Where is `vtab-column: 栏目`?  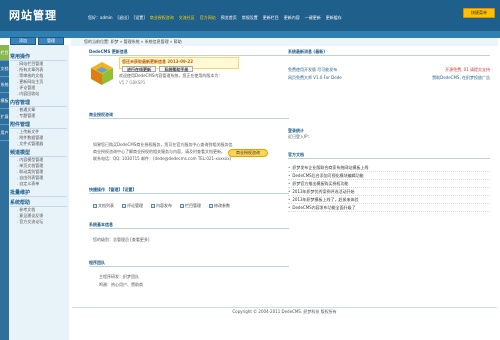 vtab-column: 栏目 is located at coordinates (4, 53).